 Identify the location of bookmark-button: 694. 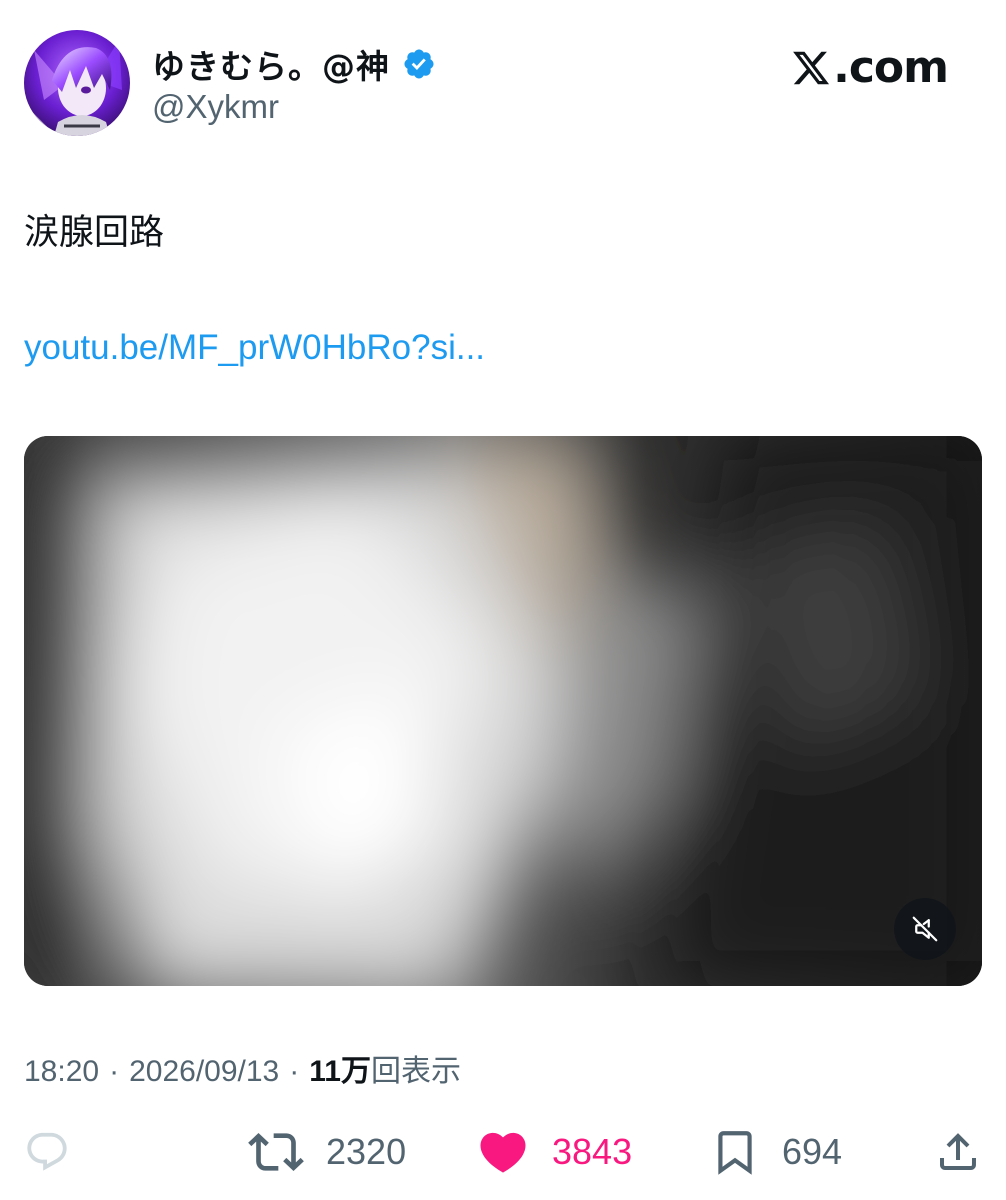
(776, 1152).